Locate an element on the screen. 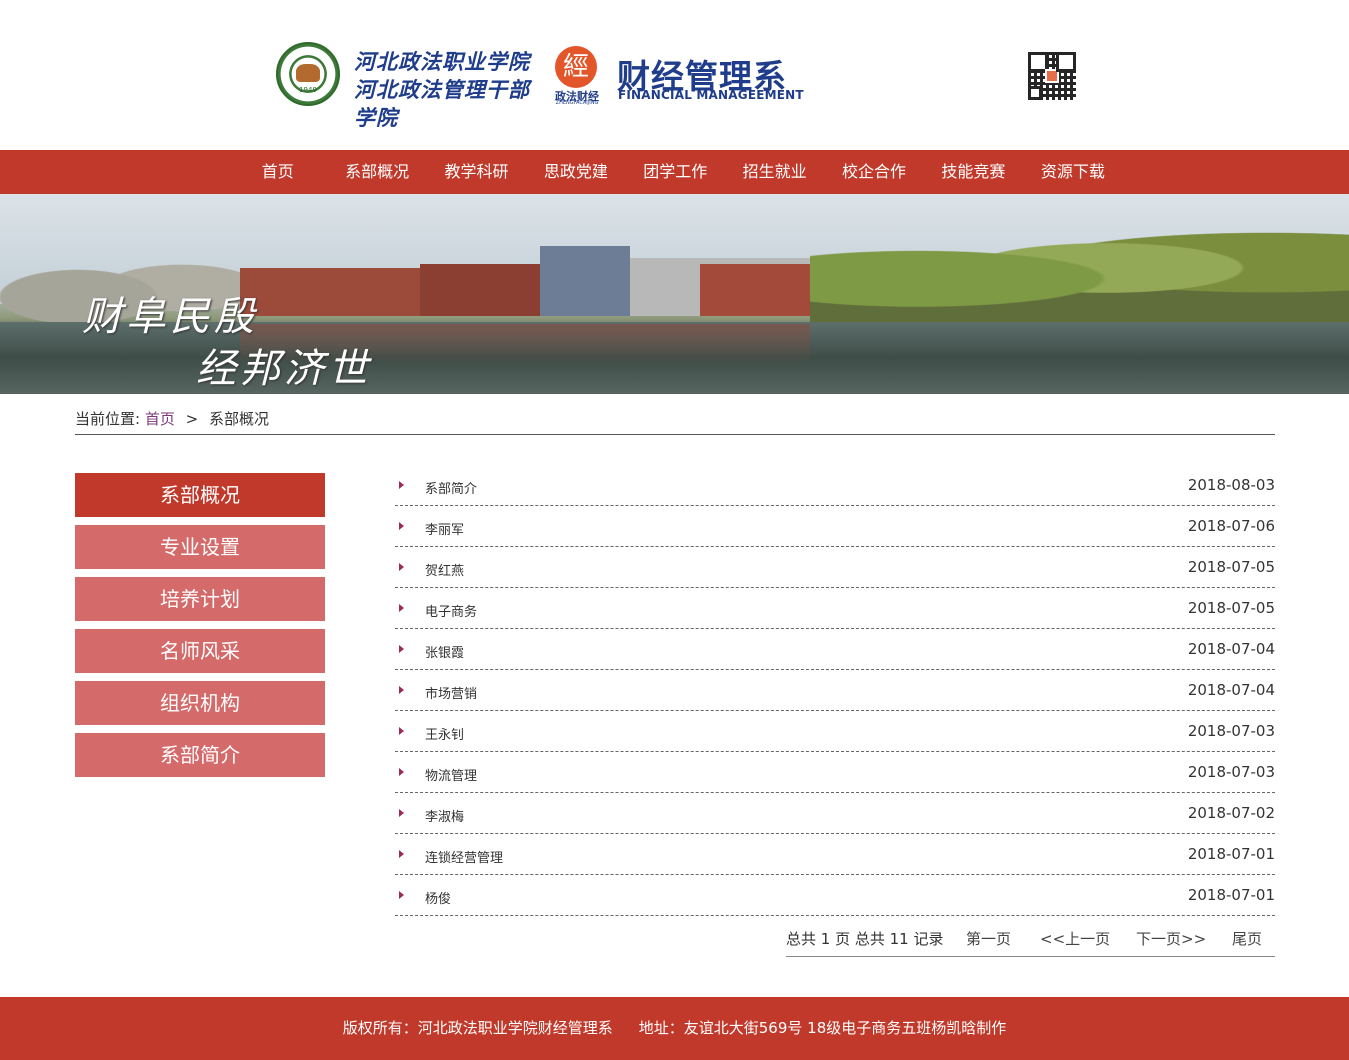  sidebar-item-intro: 系部简介 is located at coordinates (200, 755).